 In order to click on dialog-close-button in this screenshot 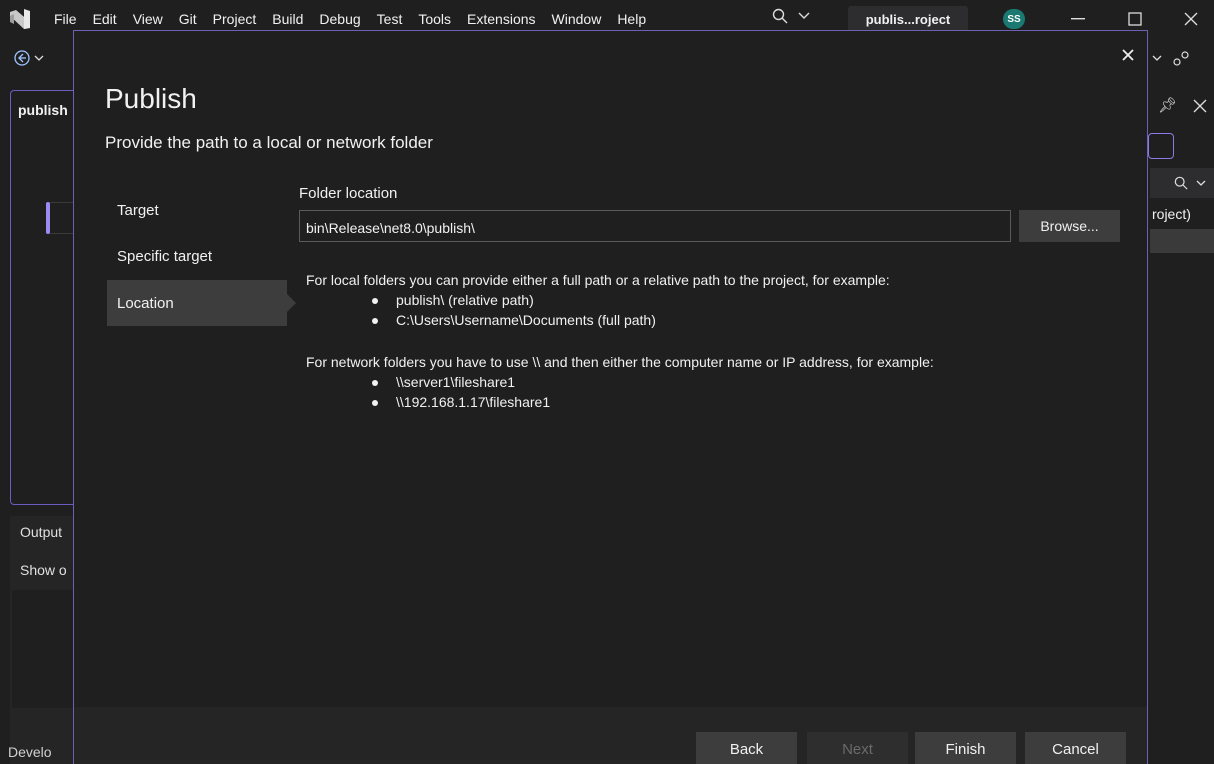, I will do `click(1128, 55)`.